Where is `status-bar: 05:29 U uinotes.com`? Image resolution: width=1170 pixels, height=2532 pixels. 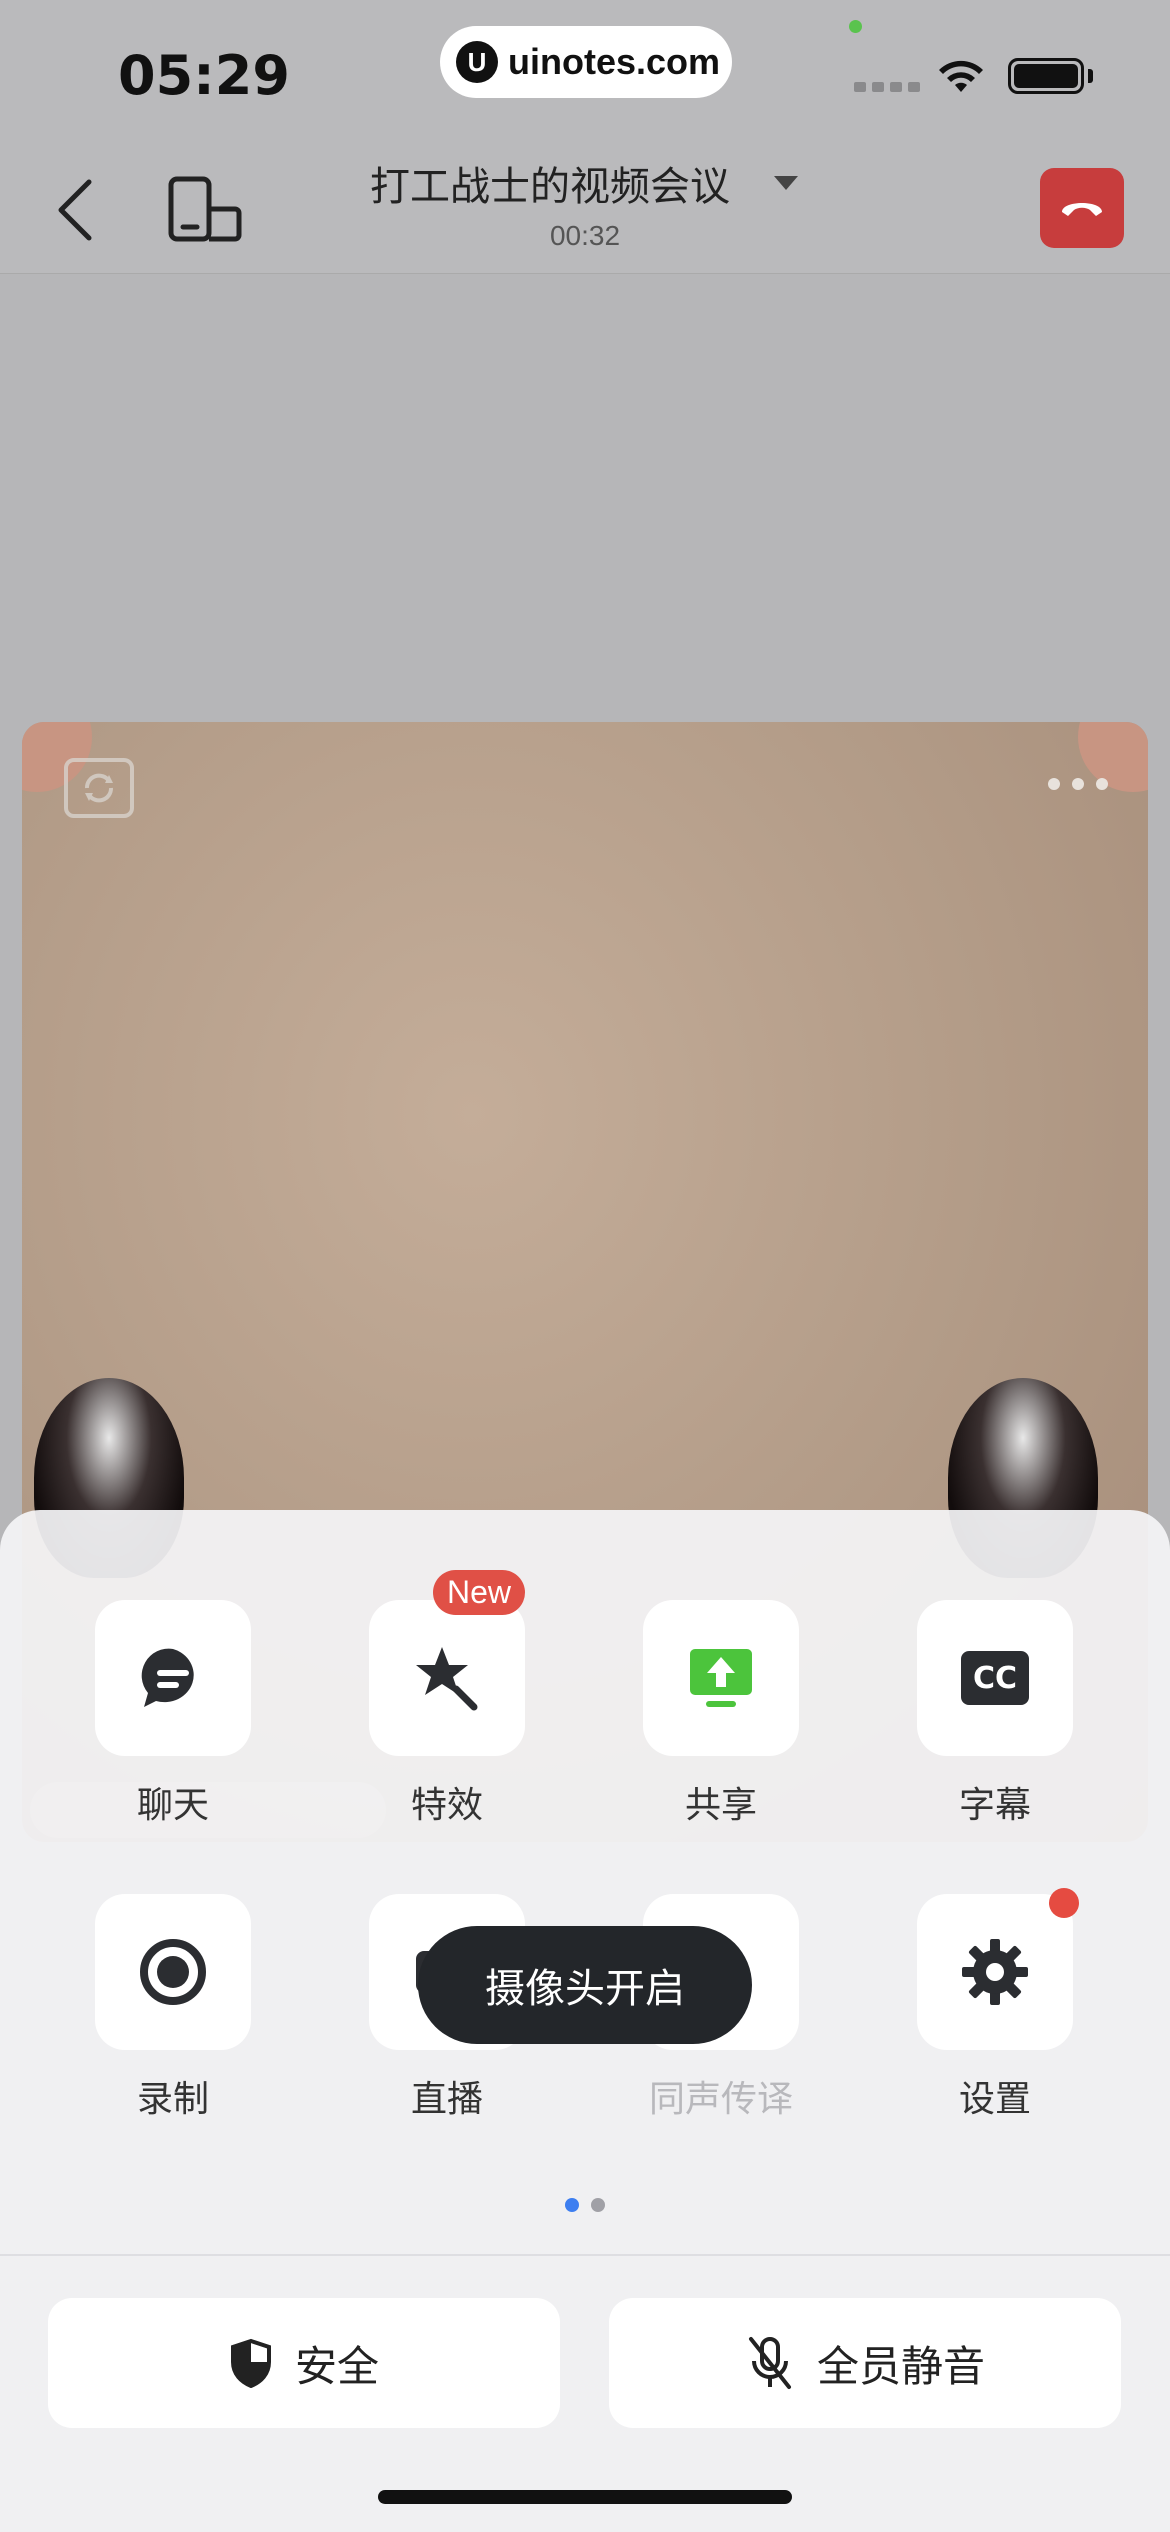 status-bar: 05:29 U uinotes.com is located at coordinates (585, 70).